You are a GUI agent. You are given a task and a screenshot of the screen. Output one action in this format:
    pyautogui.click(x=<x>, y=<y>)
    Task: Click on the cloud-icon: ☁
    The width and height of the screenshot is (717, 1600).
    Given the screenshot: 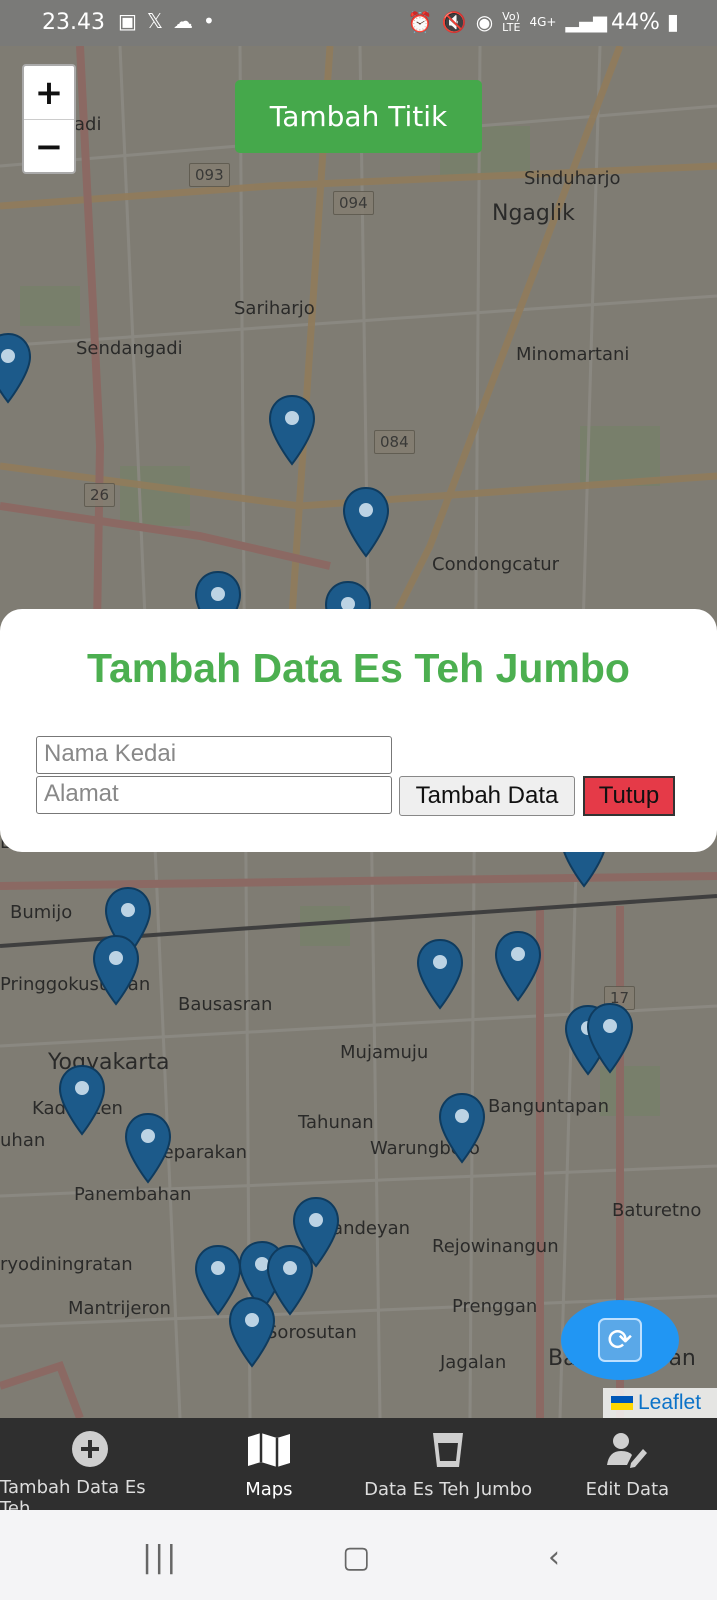 What is the action you would take?
    pyautogui.click(x=183, y=21)
    